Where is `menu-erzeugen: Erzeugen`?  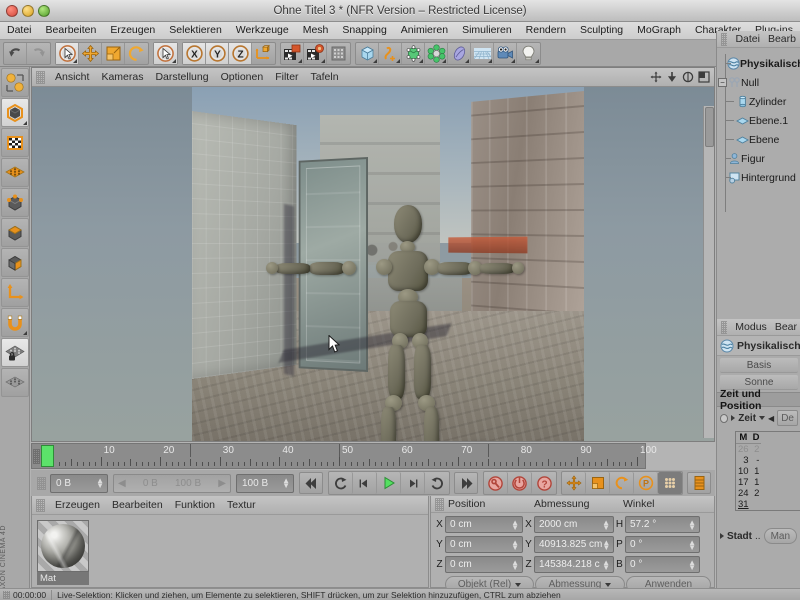 menu-erzeugen: Erzeugen is located at coordinates (132, 30).